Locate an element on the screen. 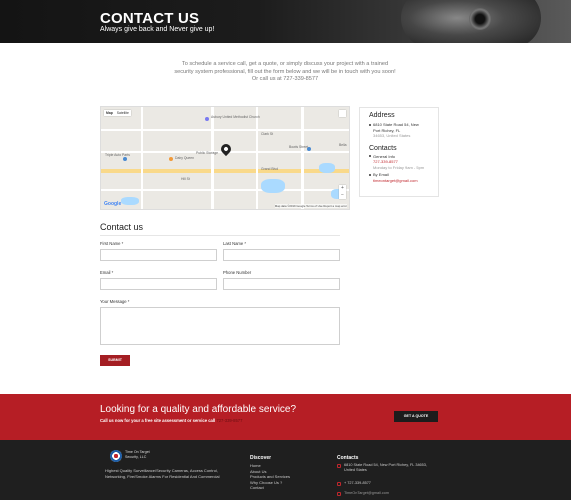 The image size is (571, 500). contacts-heading: Contacts is located at coordinates (383, 148).